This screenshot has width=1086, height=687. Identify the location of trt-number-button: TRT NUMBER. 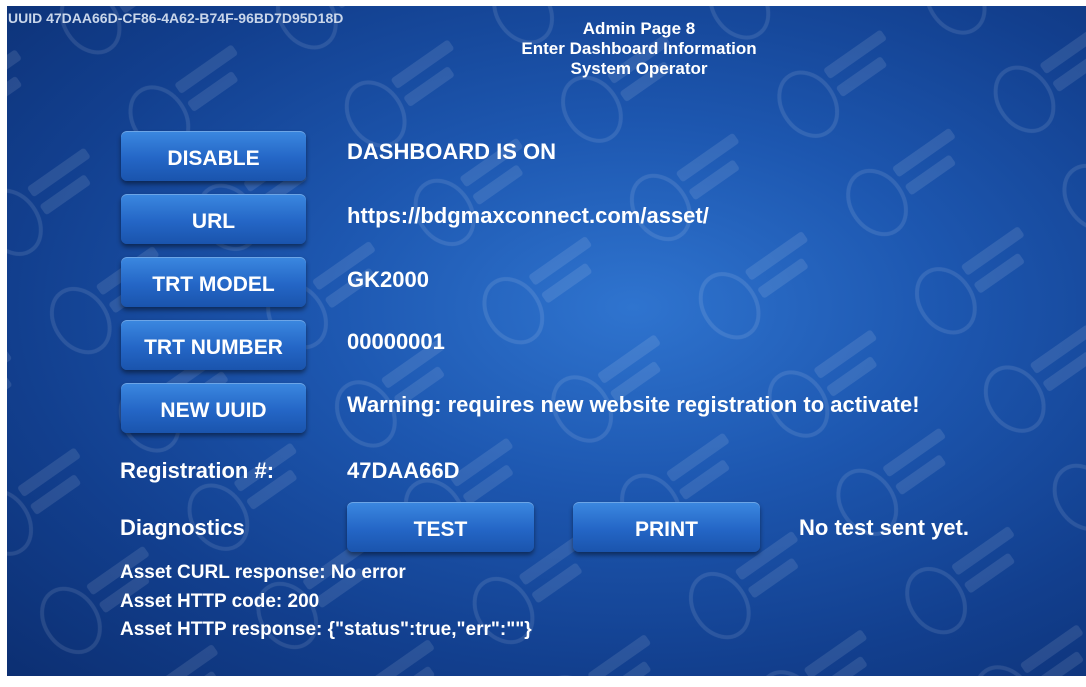
(213, 345).